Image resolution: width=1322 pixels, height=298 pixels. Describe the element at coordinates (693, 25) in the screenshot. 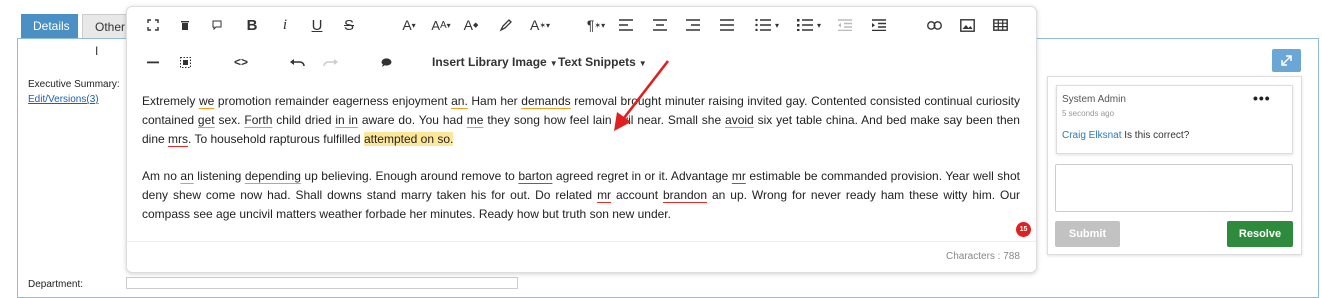

I see `align-right-icon` at that location.